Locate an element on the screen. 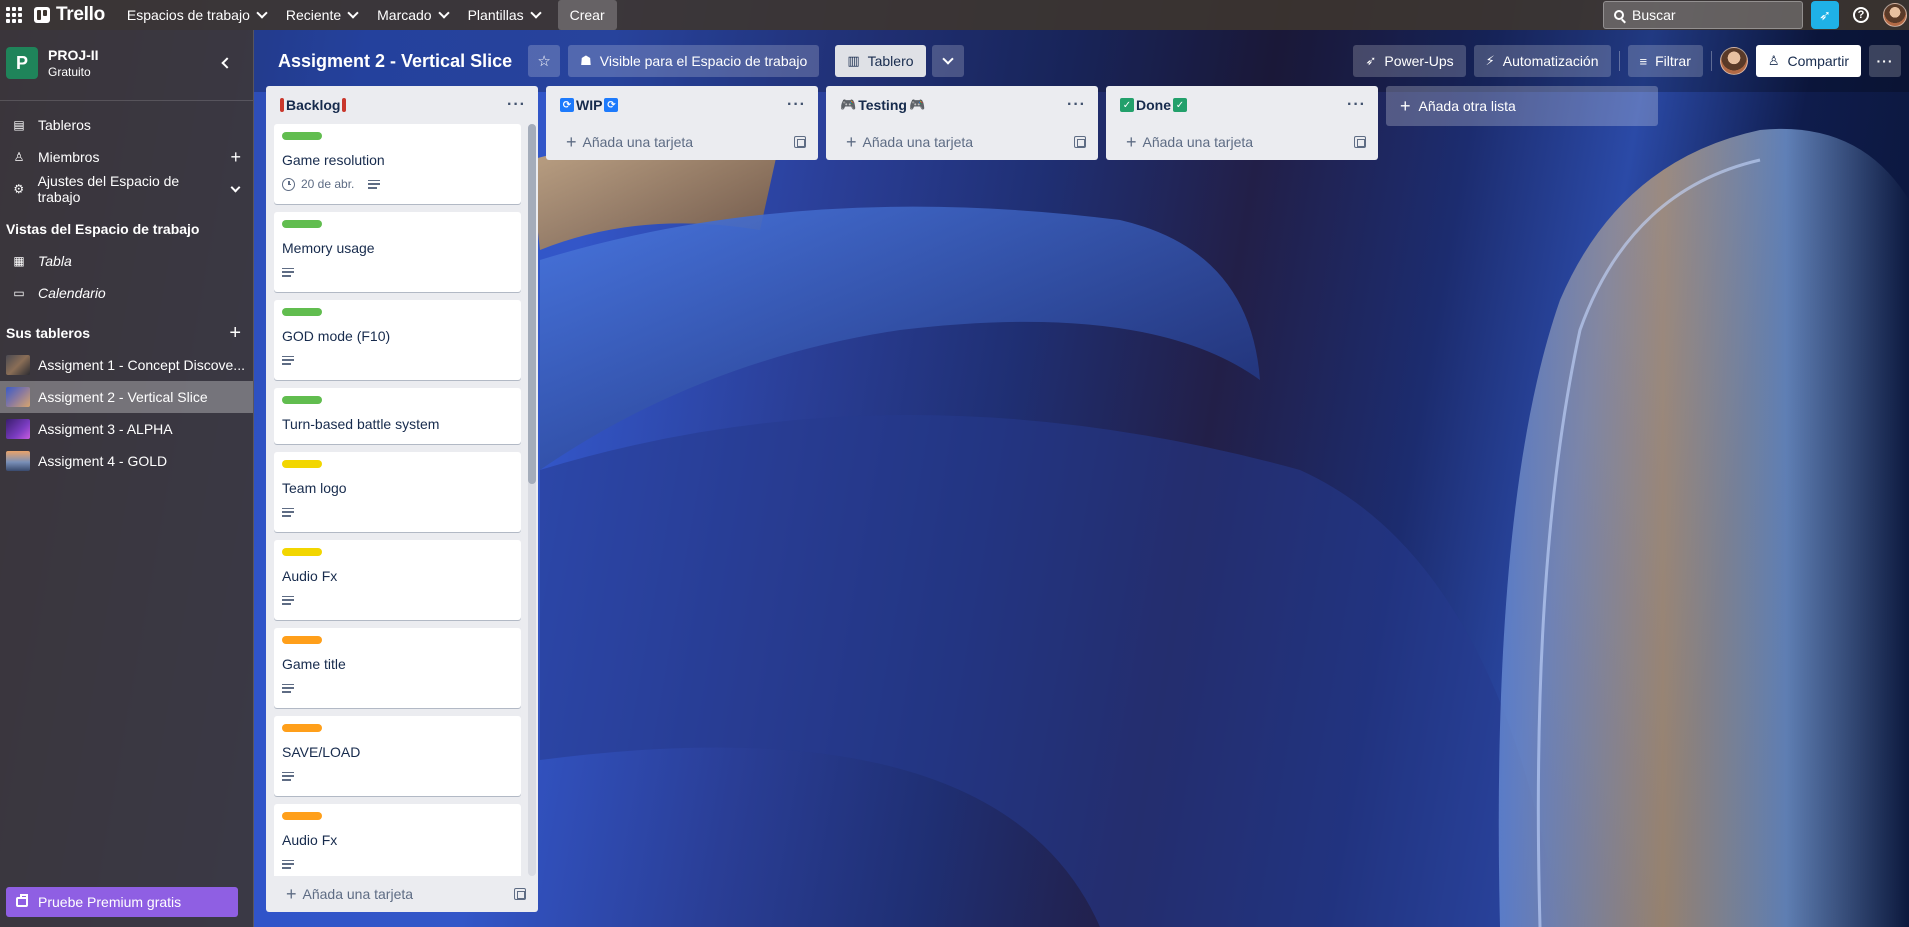 The width and height of the screenshot is (1909, 927). board-menu-button: ··· is located at coordinates (1885, 61).